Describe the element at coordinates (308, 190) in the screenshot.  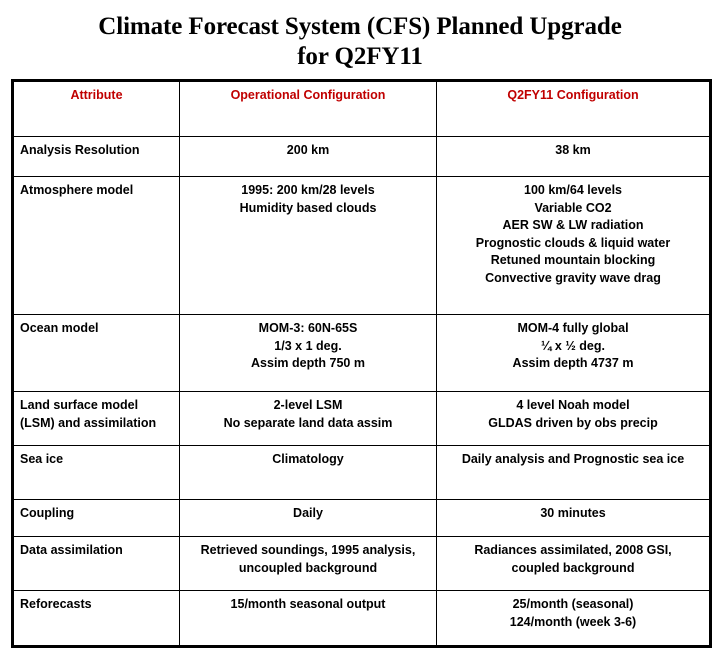
I see `cell-line: 1995: 200 km/28 levels` at that location.